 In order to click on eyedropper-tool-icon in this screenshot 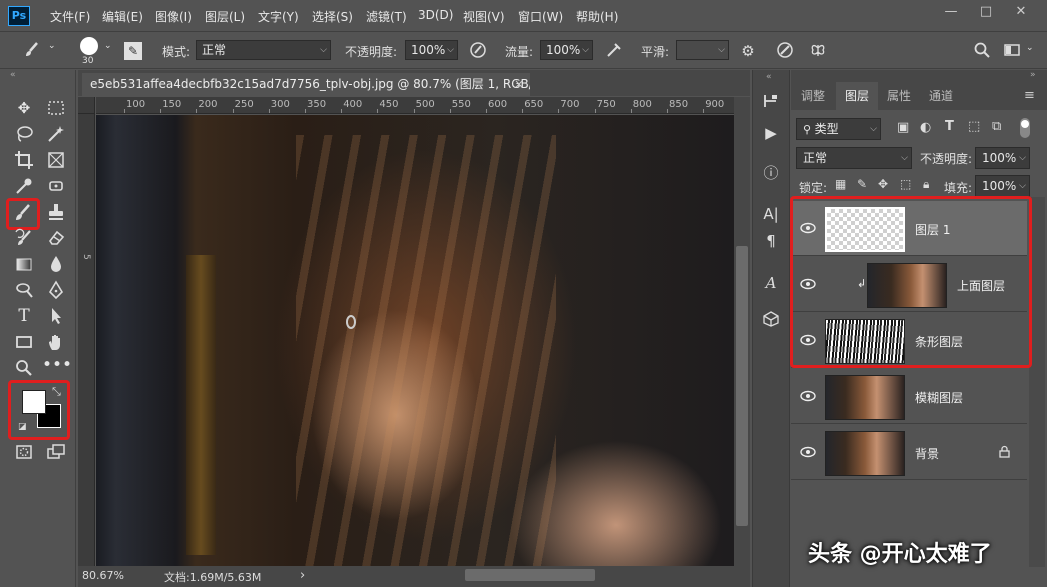, I will do `click(24, 186)`.